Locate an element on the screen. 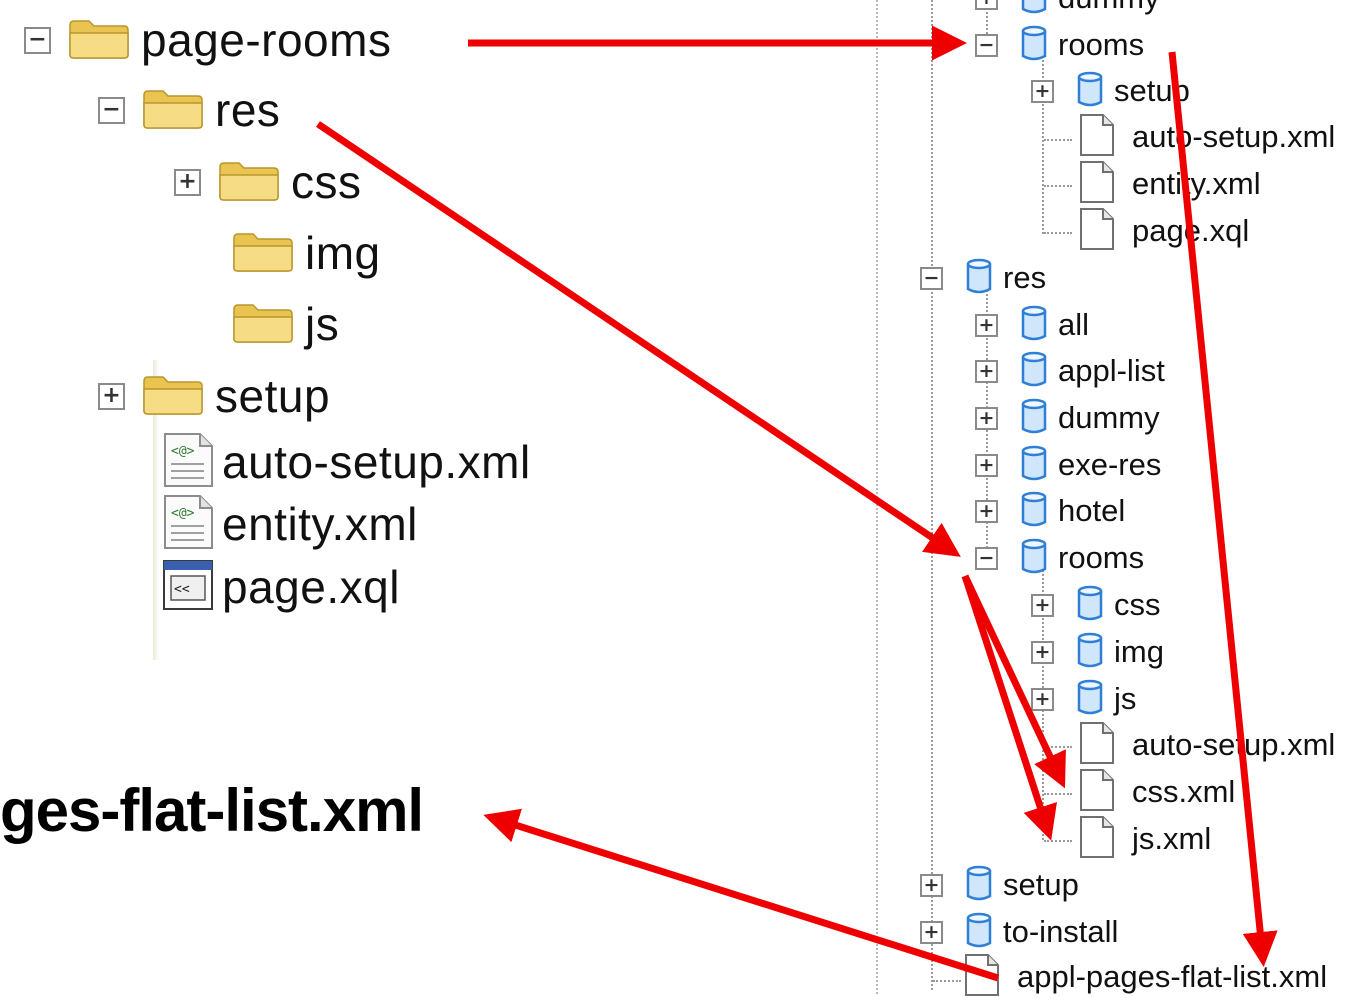 The width and height of the screenshot is (1351, 1002). right-node-entity-xml: entity.xml is located at coordinates (1169, 182).